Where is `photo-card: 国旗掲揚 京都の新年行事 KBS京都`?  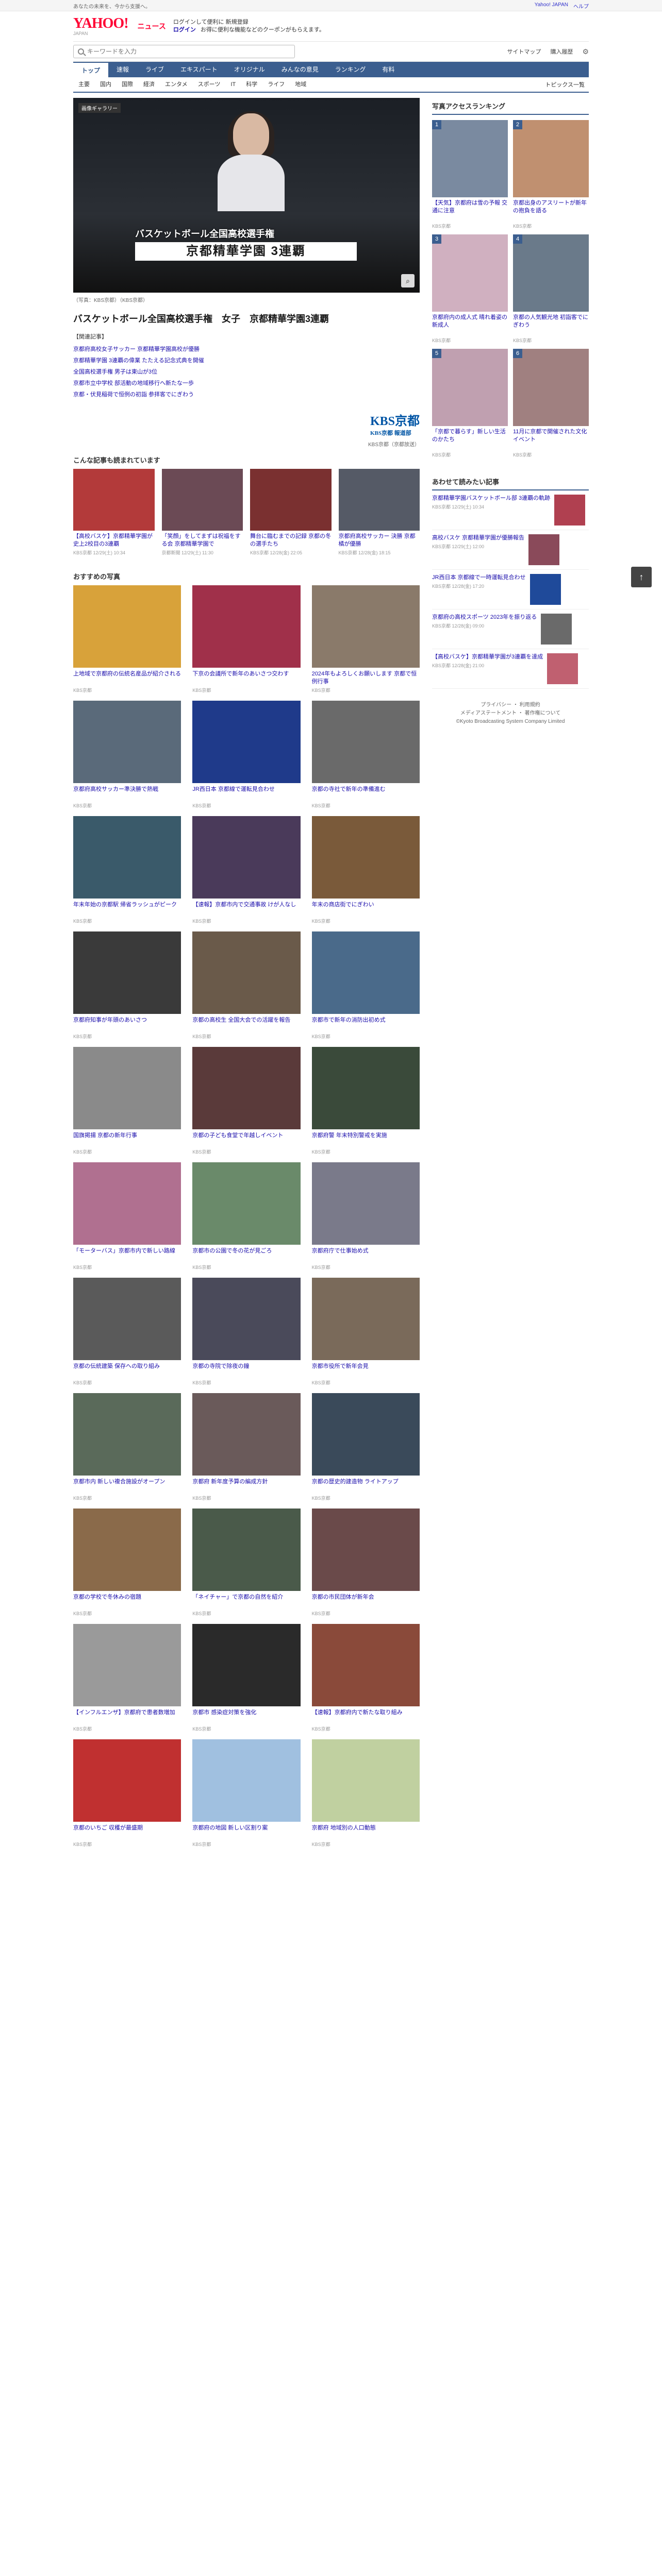 photo-card: 国旗掲揚 京都の新年行事 KBS京都 is located at coordinates (127, 1101).